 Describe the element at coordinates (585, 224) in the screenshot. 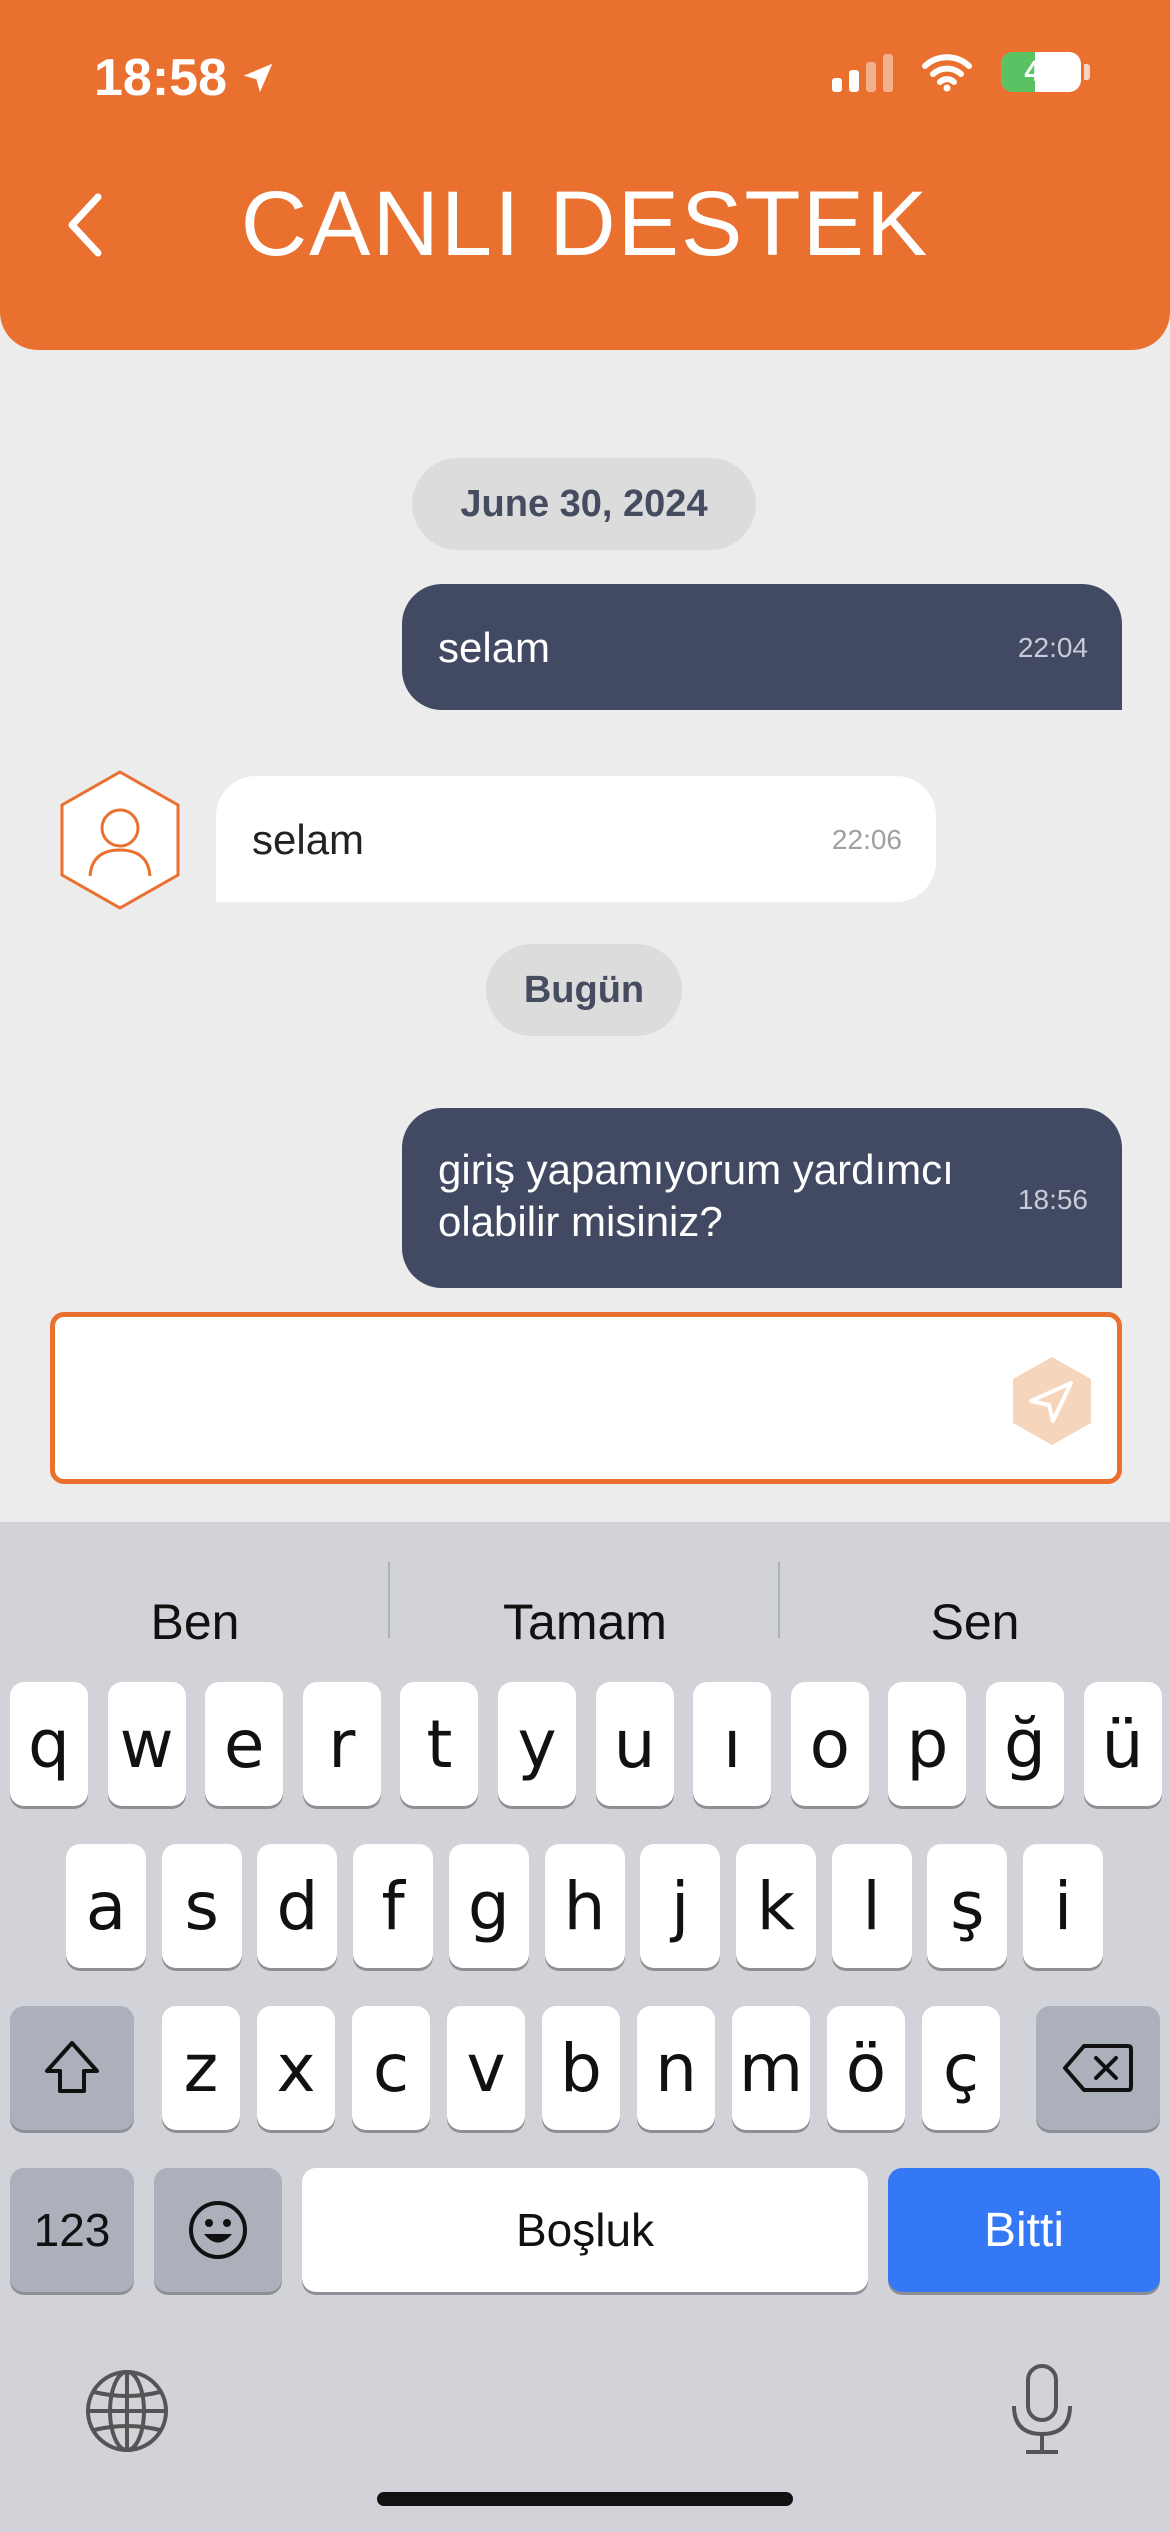

I see `page-title: CANLI DESTEK` at that location.